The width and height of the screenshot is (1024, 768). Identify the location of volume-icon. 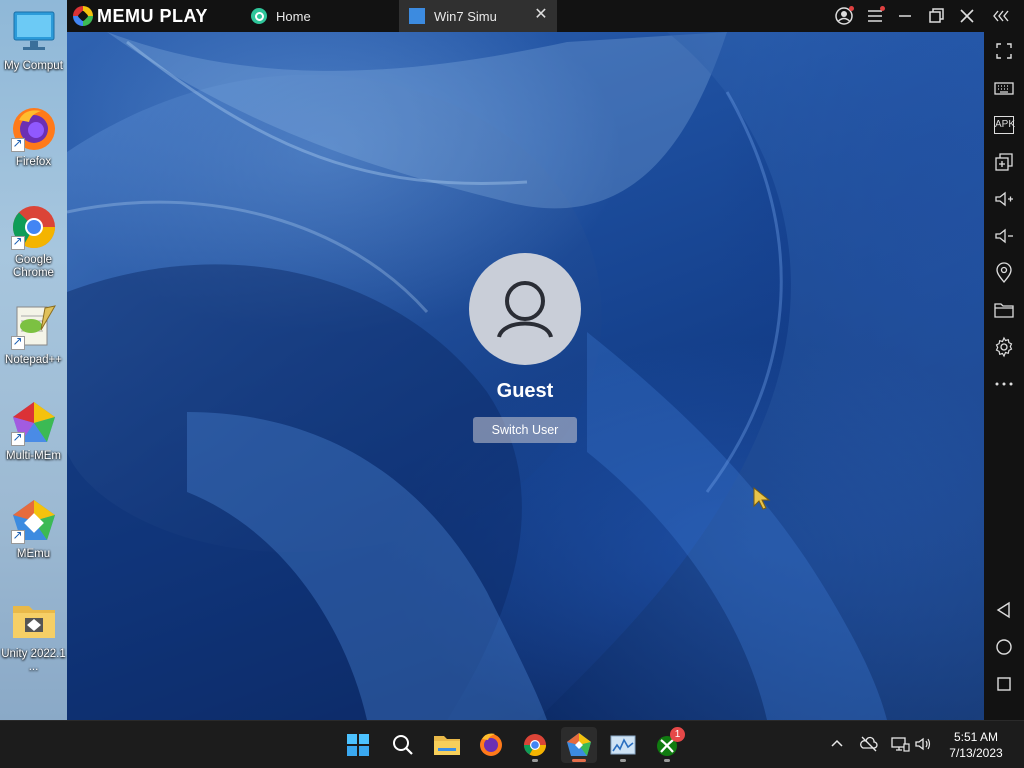
(923, 744).